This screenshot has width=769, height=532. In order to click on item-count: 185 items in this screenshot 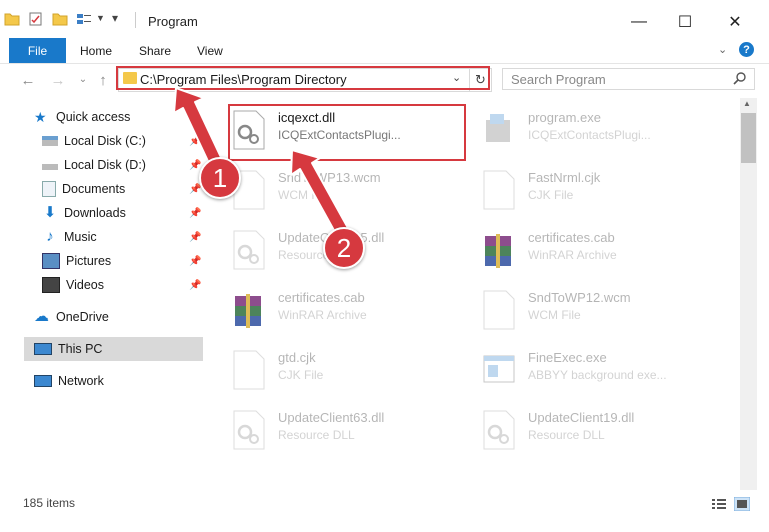, I will do `click(49, 503)`.